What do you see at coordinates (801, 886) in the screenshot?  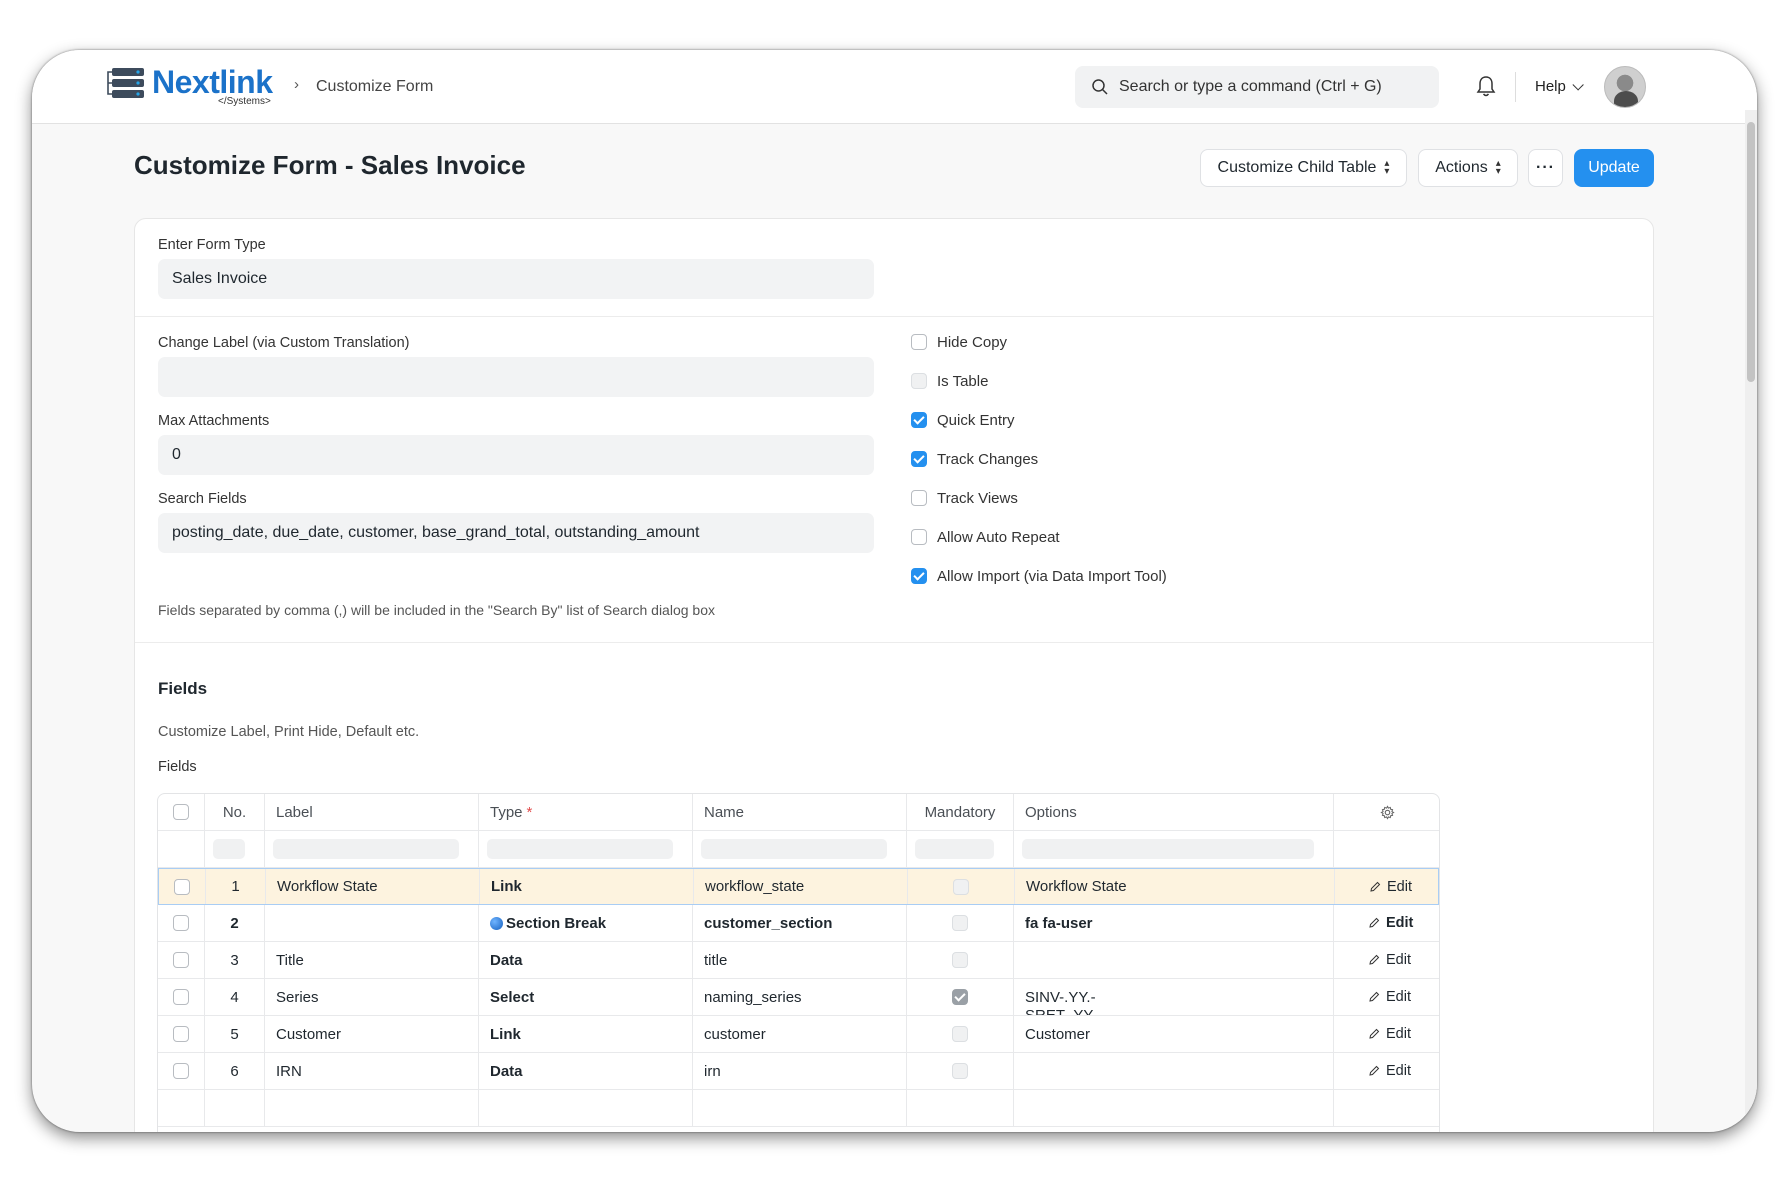 I see `row-name: workflow_state` at bounding box center [801, 886].